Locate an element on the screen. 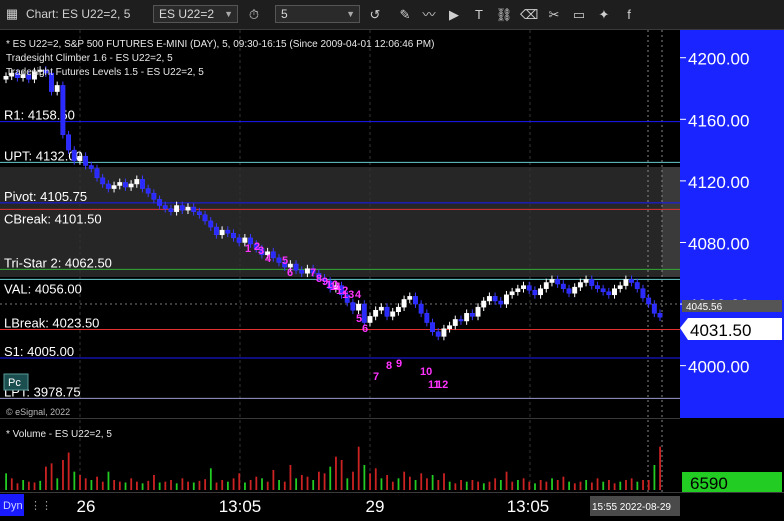 The height and width of the screenshot is (521, 784). level-label: S1: 4005.00 is located at coordinates (39, 351).